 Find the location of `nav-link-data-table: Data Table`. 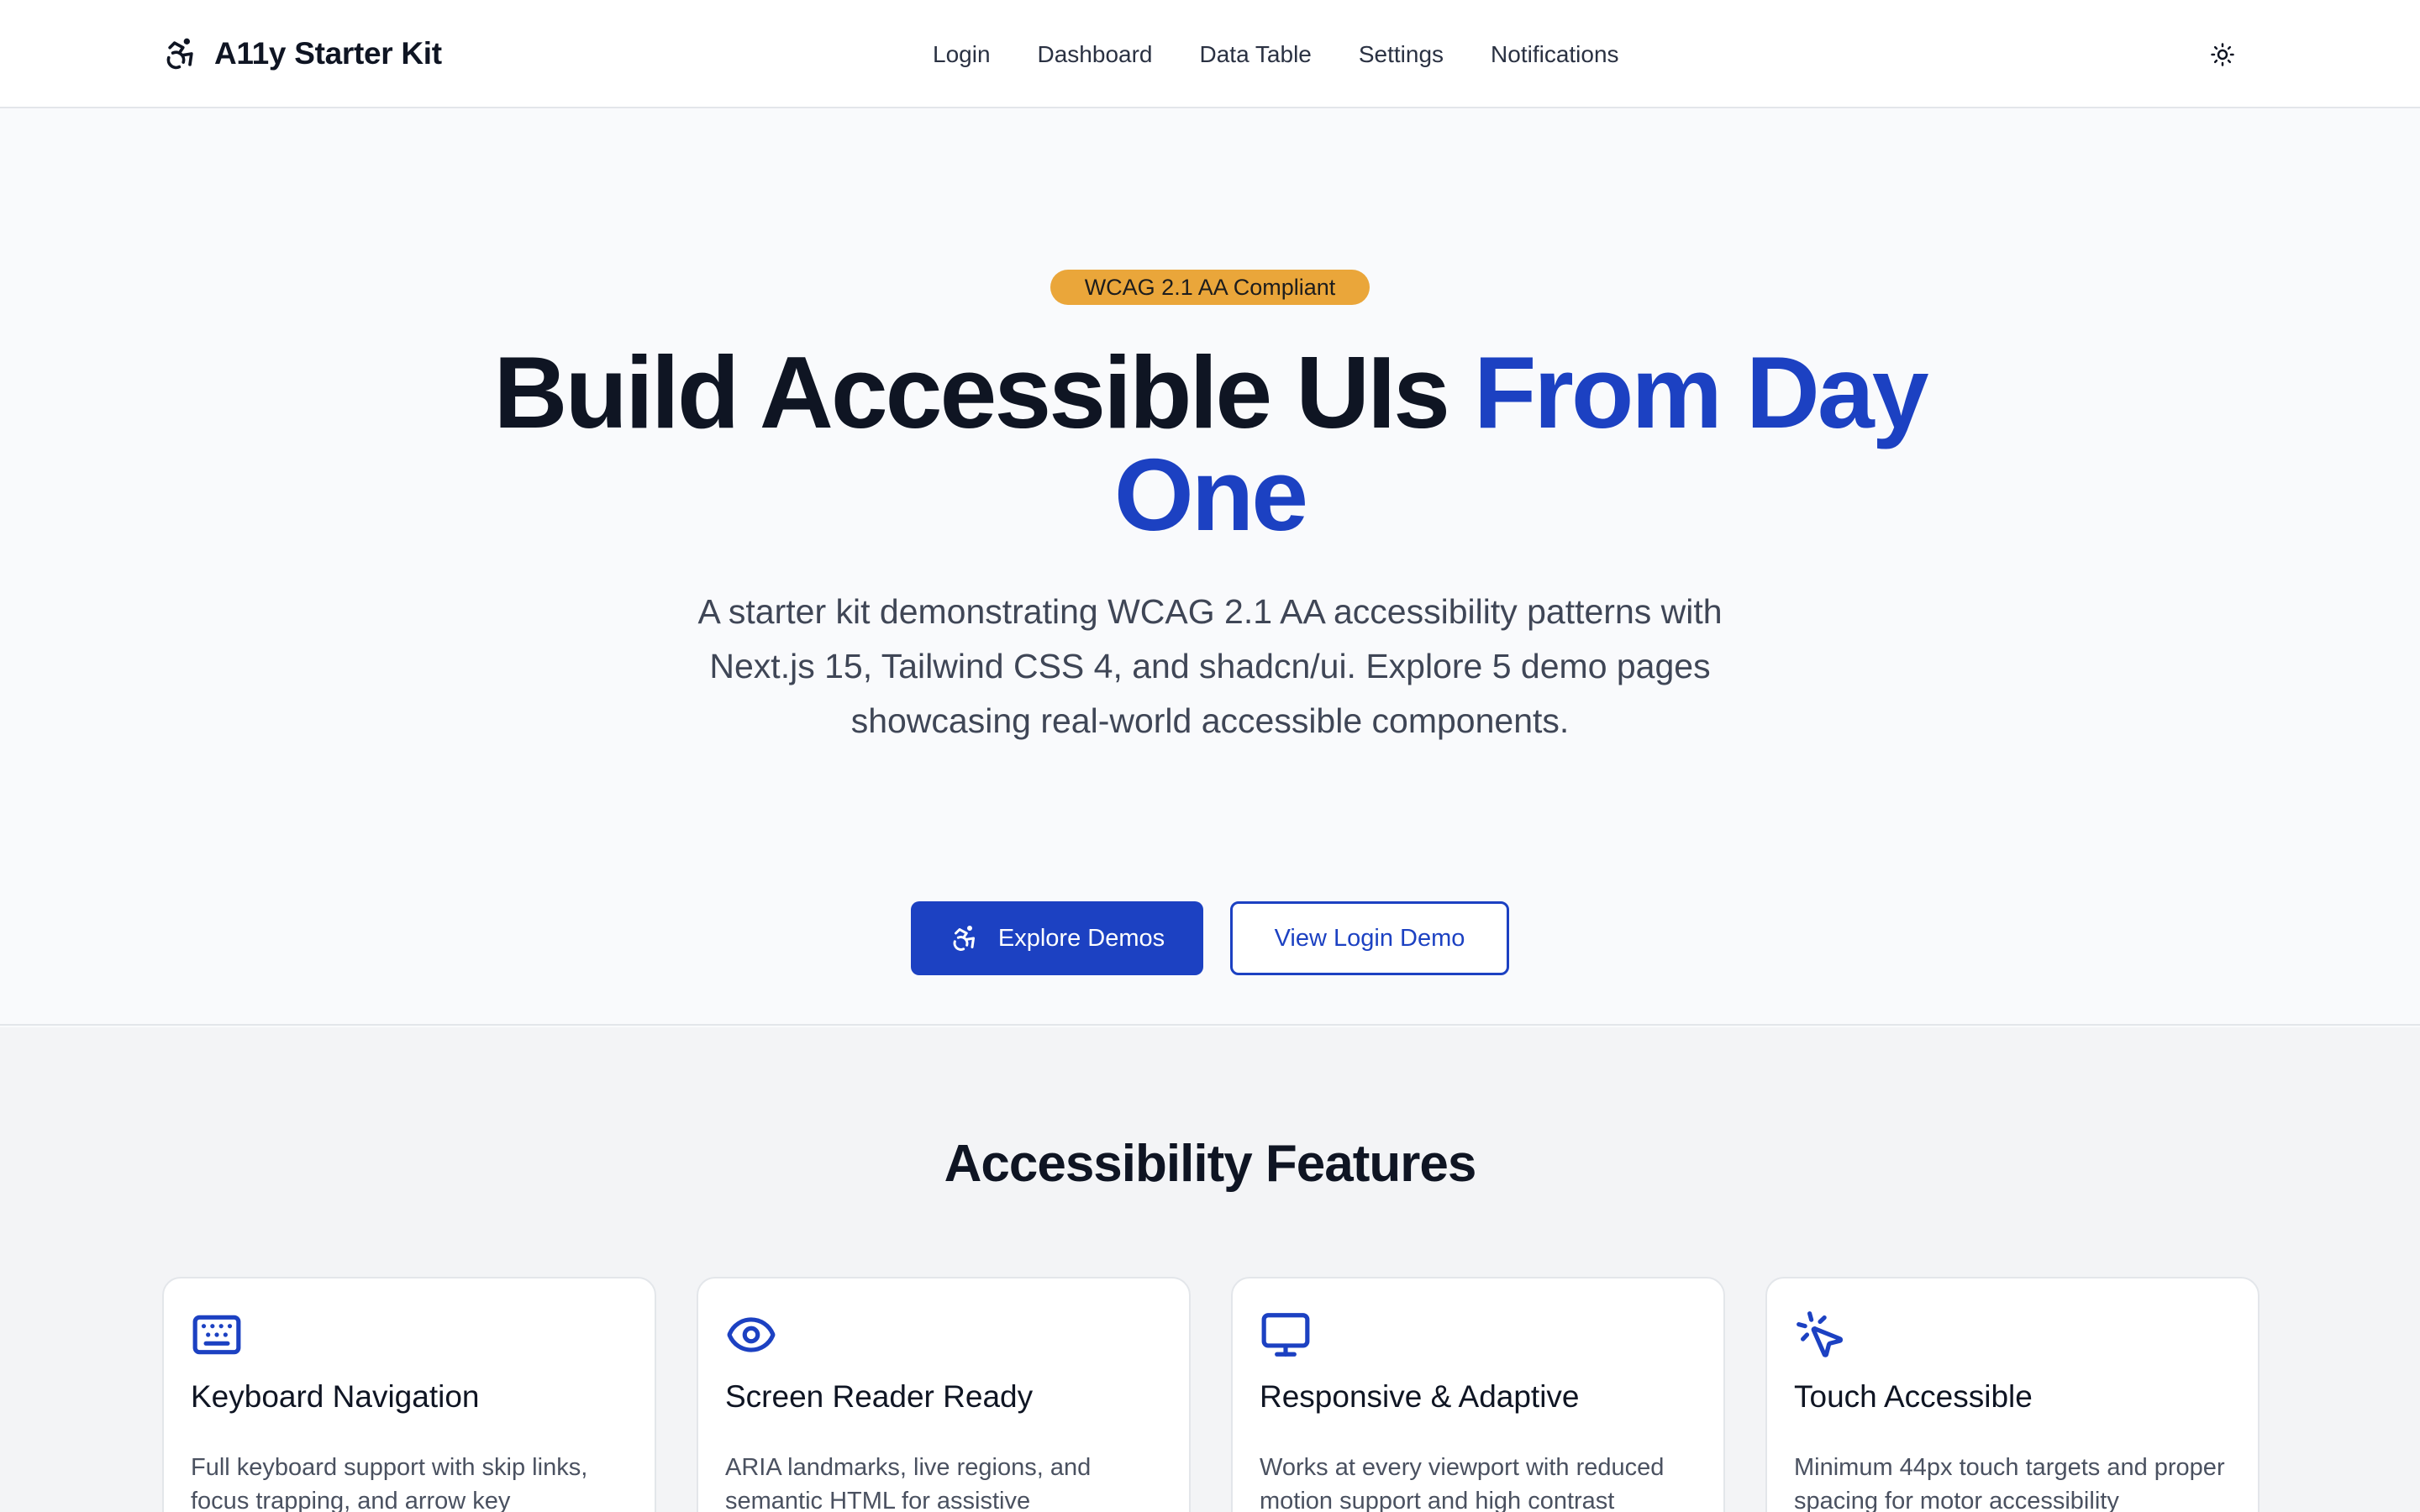

nav-link-data-table: Data Table is located at coordinates (1256, 54).